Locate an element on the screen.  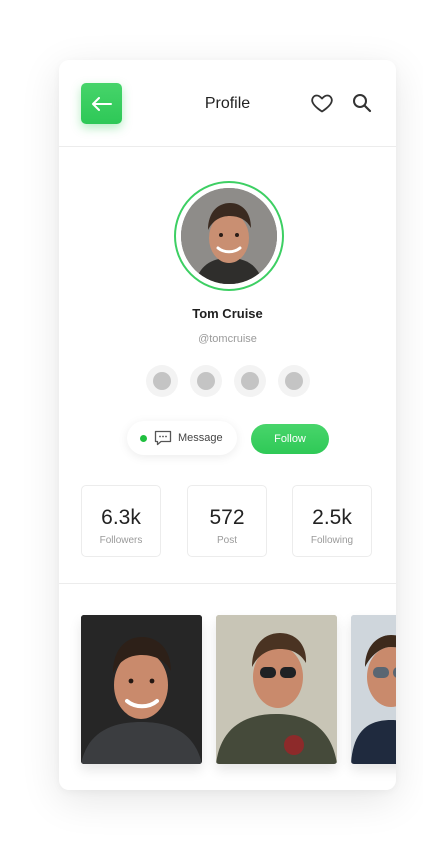
avatar-photo is located at coordinates (229, 236).